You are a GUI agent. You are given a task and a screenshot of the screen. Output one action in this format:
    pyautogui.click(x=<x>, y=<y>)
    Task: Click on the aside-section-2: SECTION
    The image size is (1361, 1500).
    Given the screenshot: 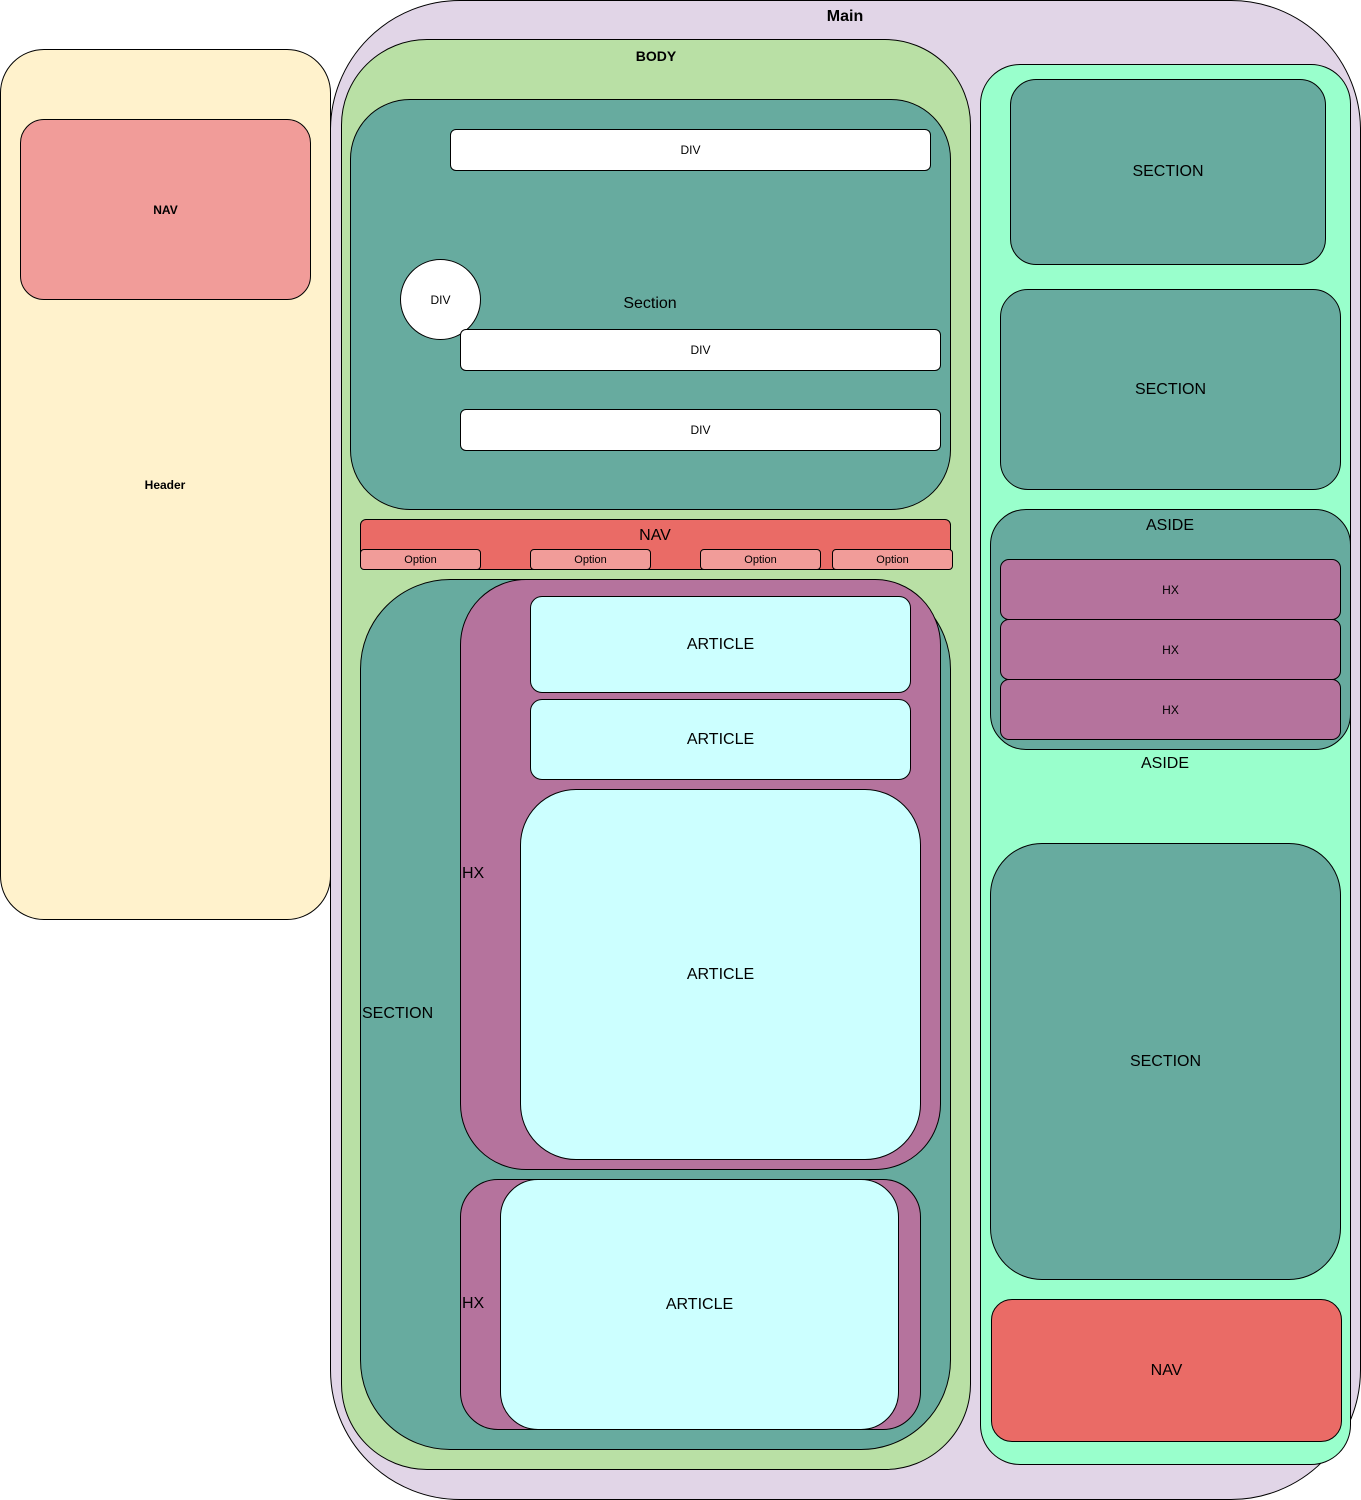 What is the action you would take?
    pyautogui.click(x=1170, y=389)
    